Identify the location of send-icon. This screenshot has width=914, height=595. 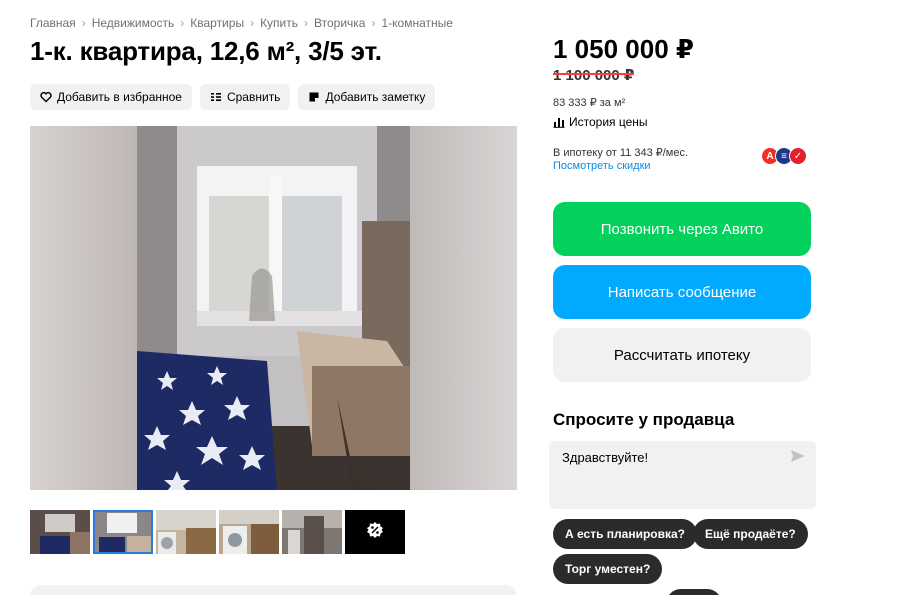
(798, 458).